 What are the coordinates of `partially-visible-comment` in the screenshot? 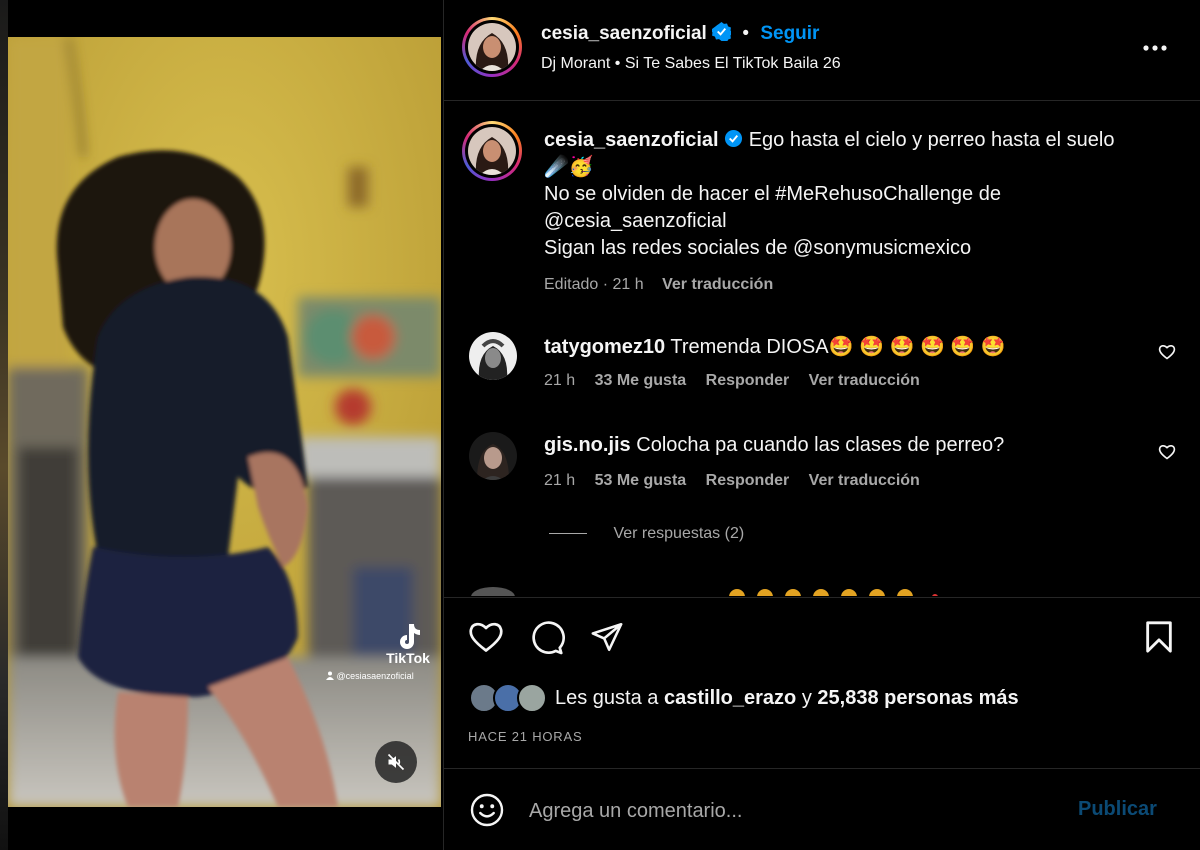 It's located at (819, 590).